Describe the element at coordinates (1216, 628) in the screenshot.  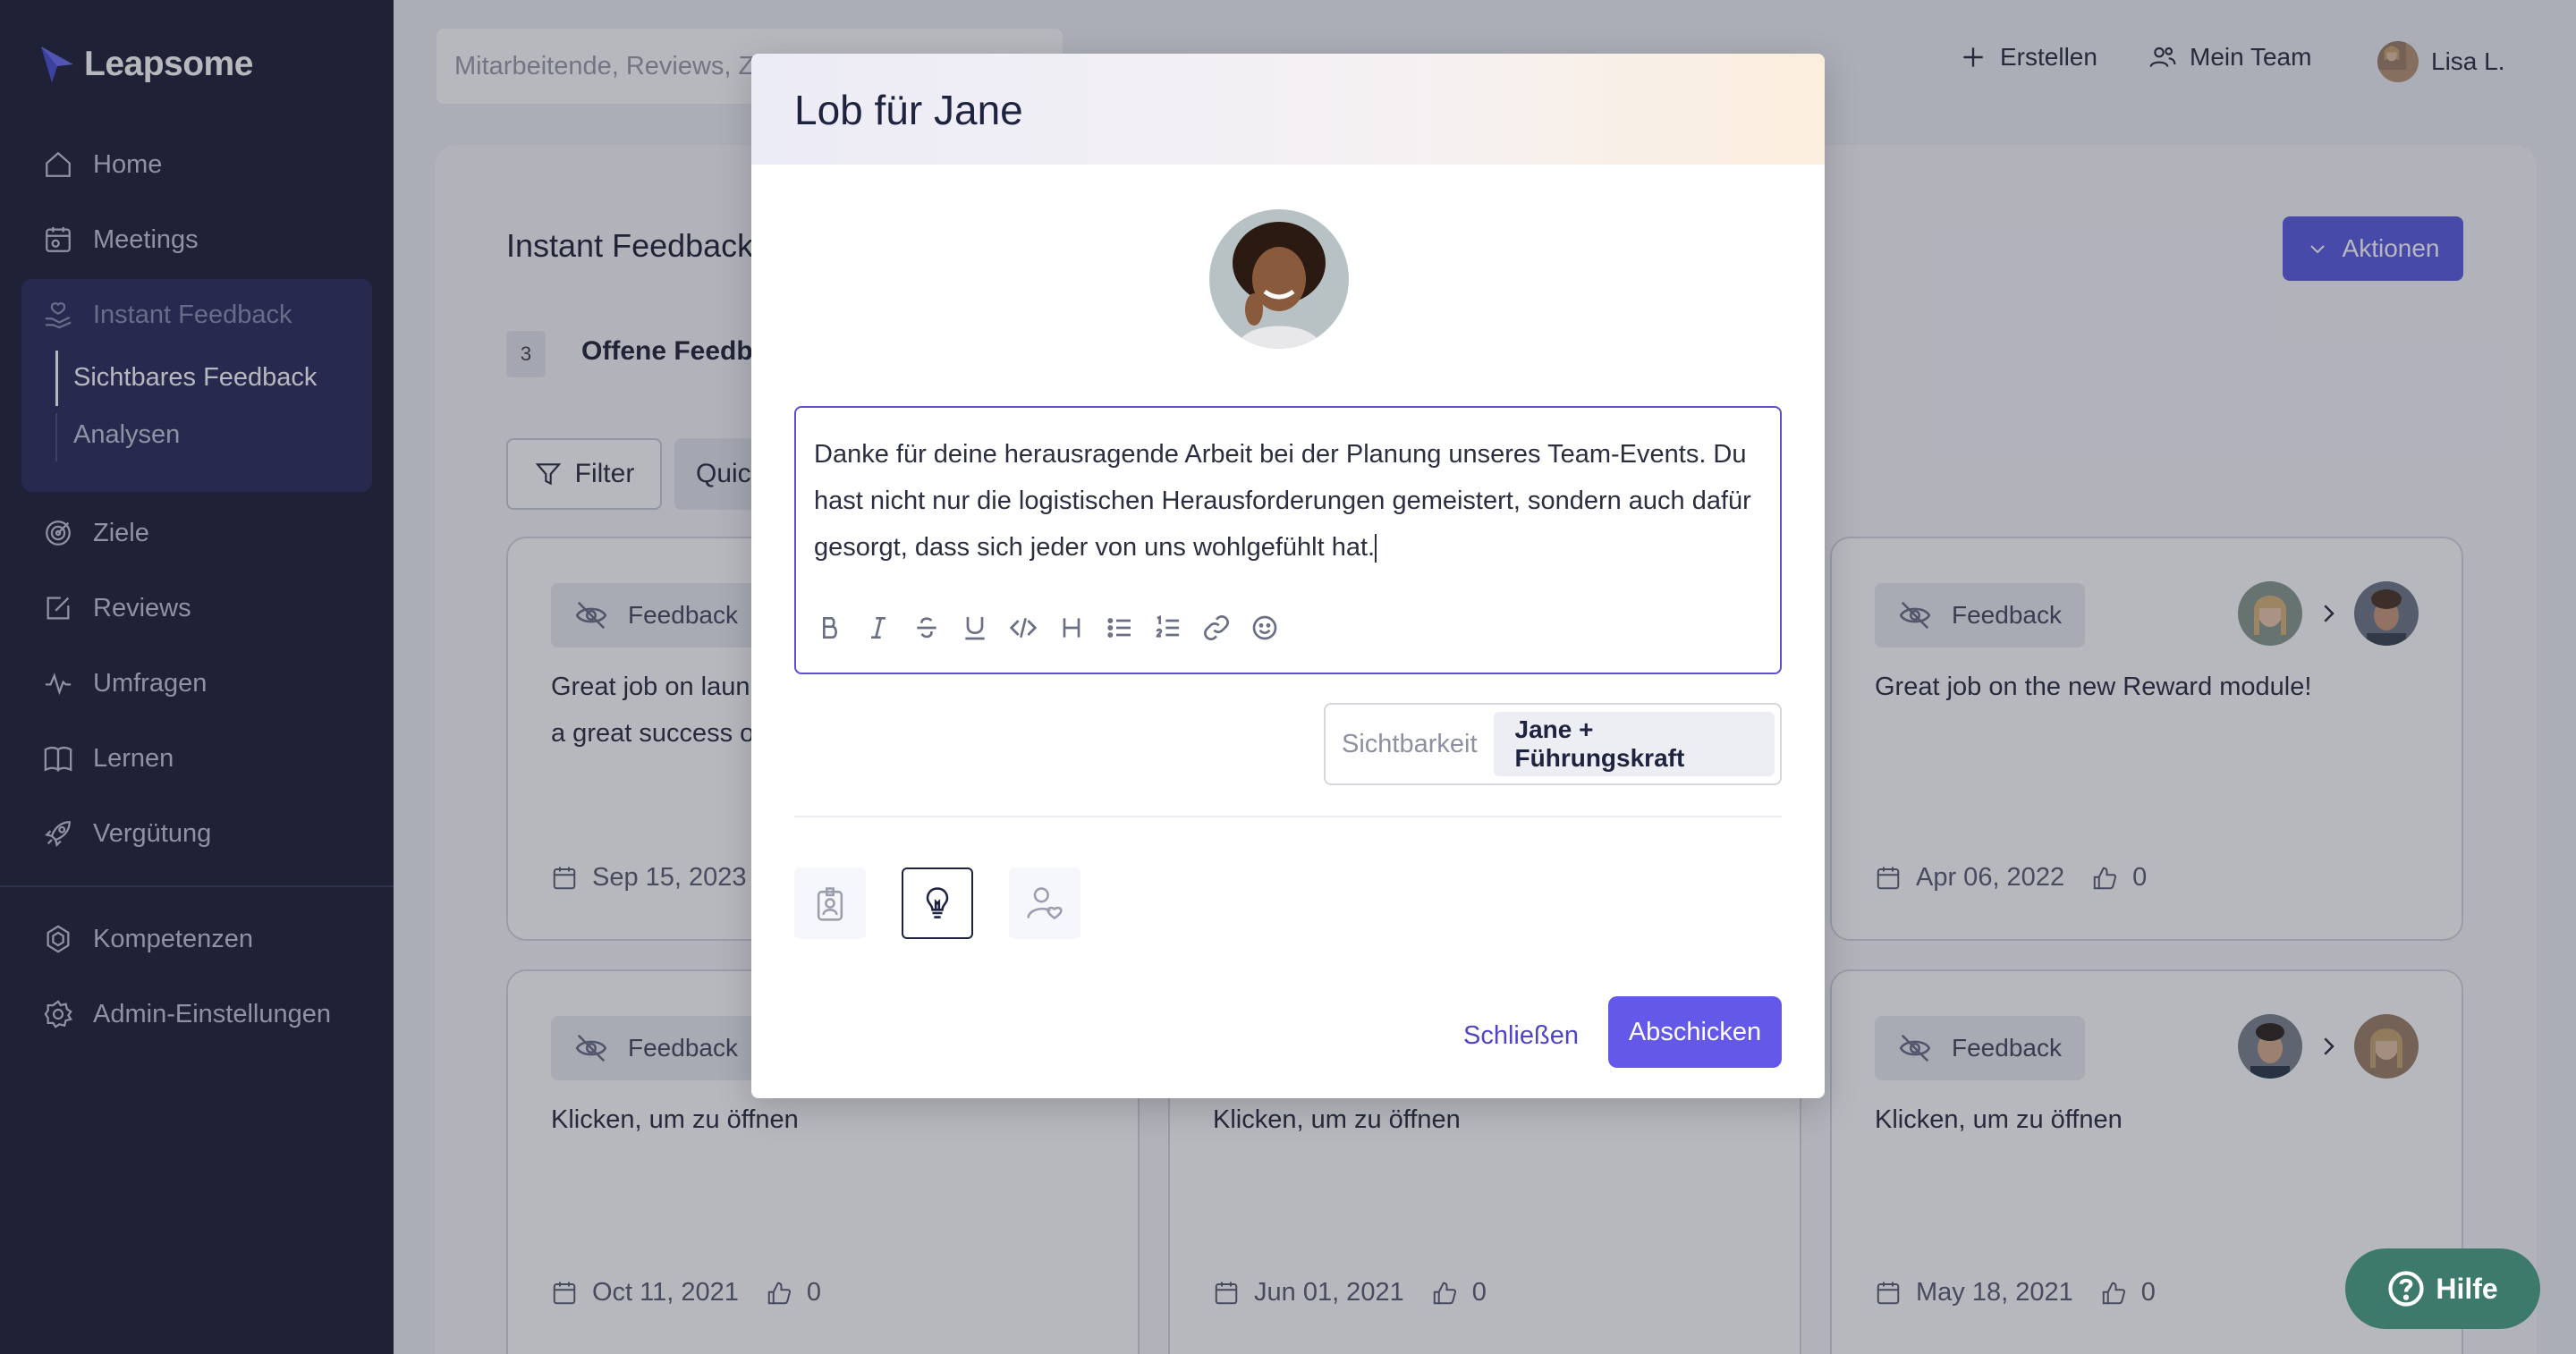
I see `link-icon` at that location.